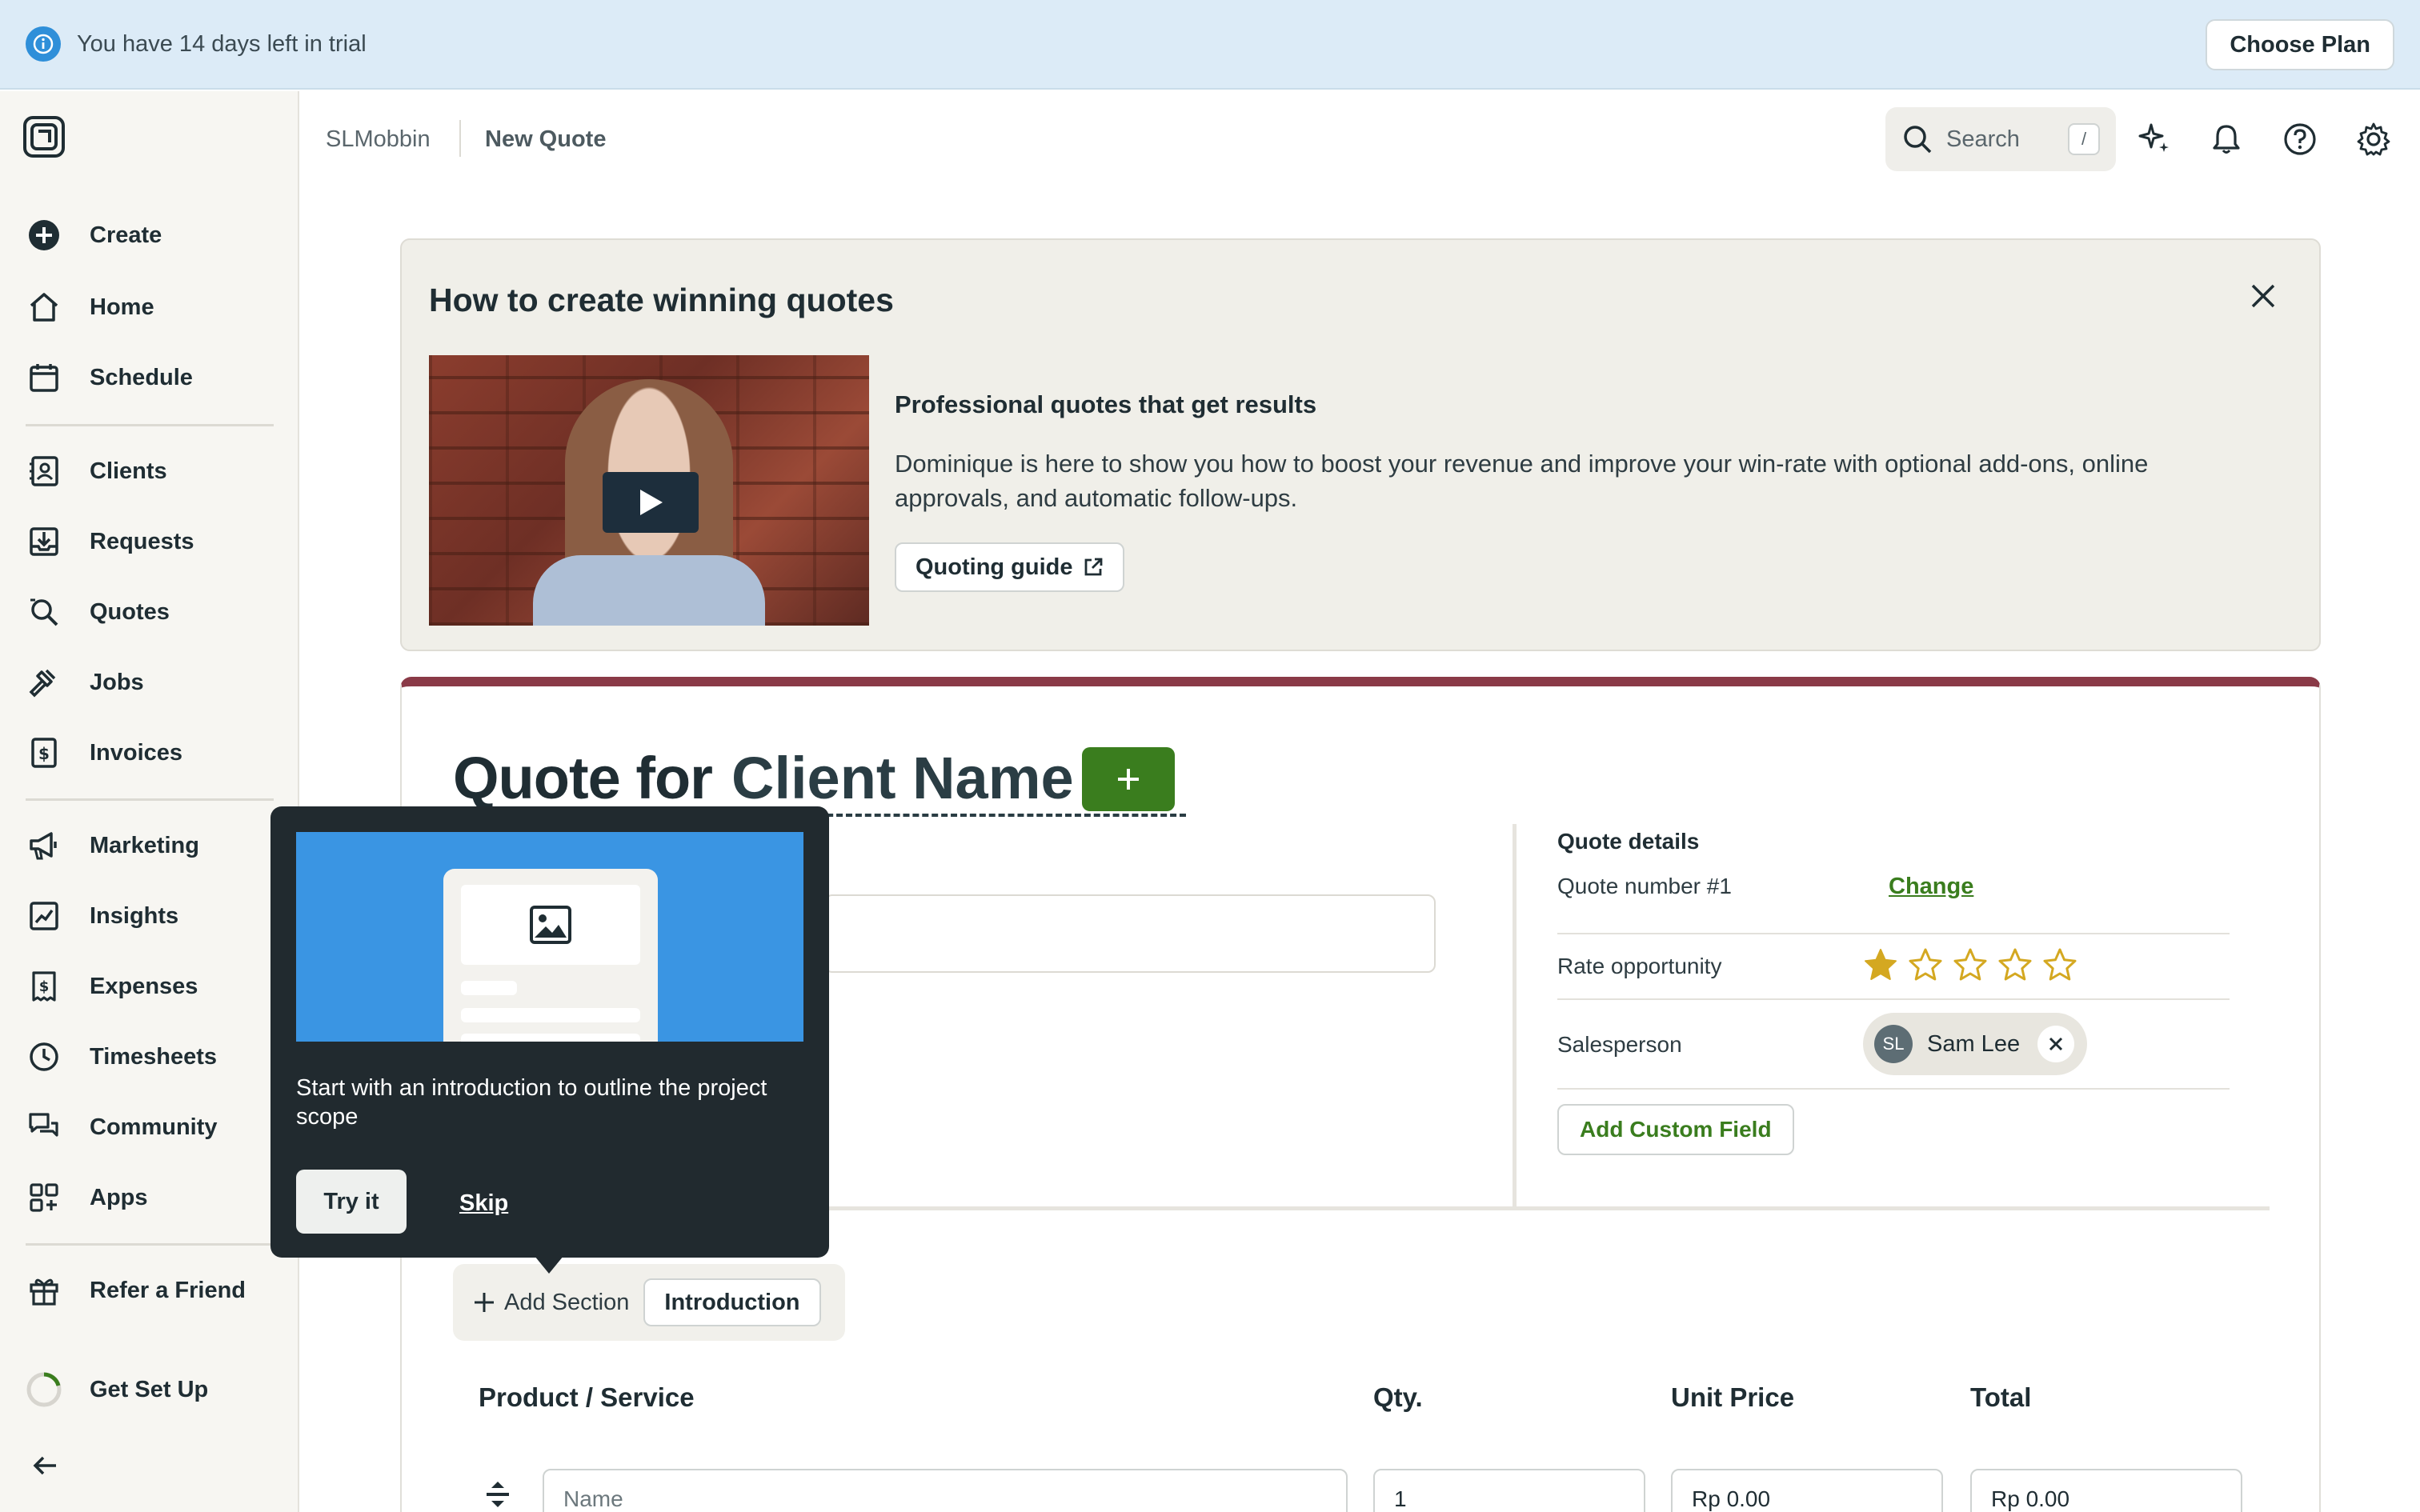 The image size is (2420, 1512). I want to click on help-icon, so click(2300, 139).